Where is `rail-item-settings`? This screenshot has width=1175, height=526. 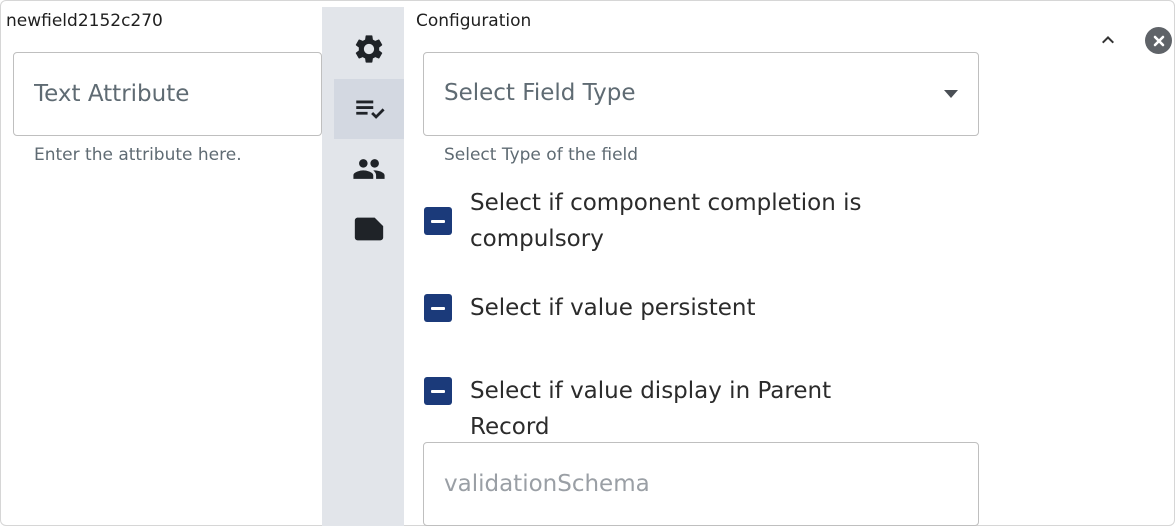 rail-item-settings is located at coordinates (369, 49).